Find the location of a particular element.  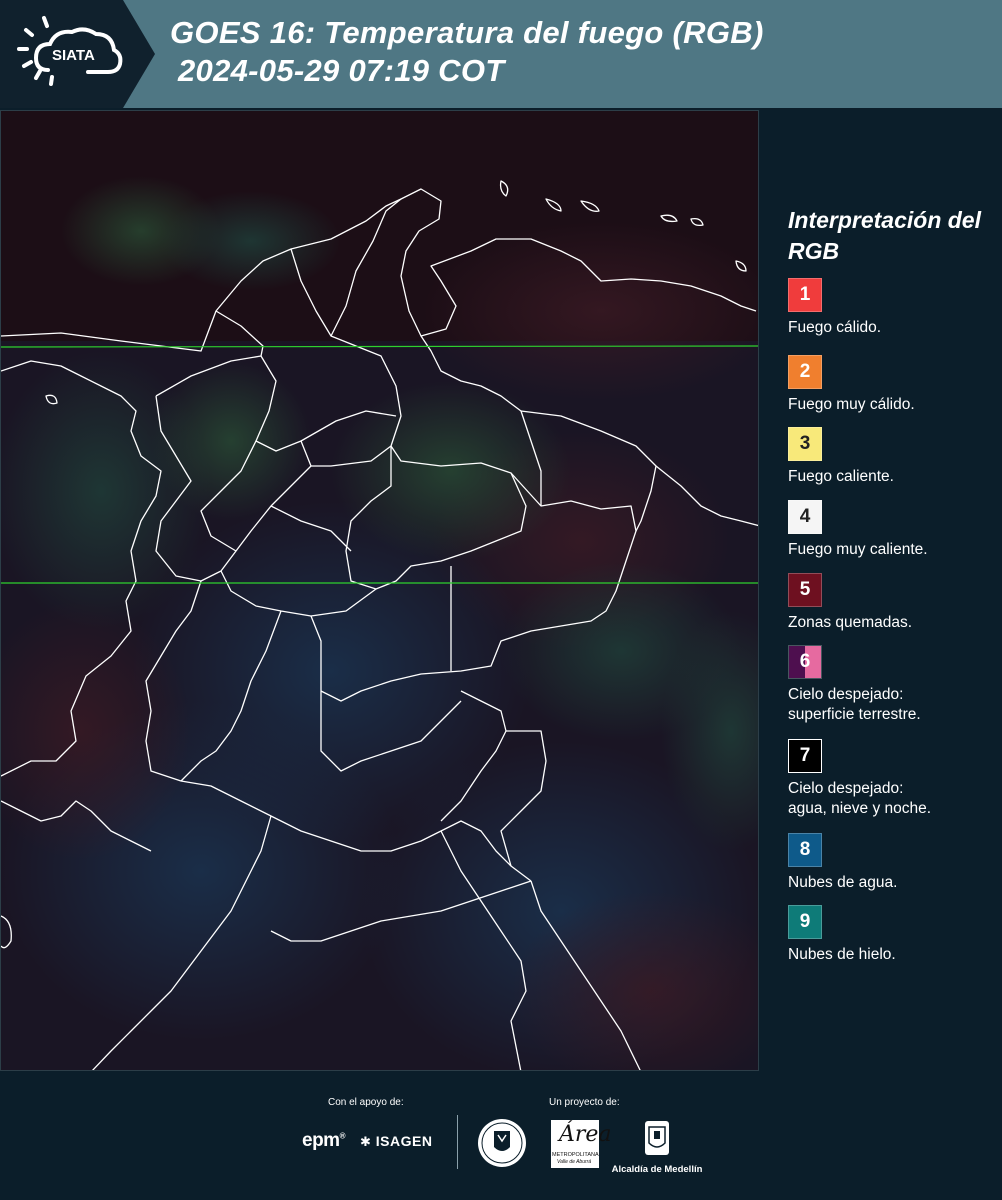

legend-swatch-3: 3 is located at coordinates (805, 444).